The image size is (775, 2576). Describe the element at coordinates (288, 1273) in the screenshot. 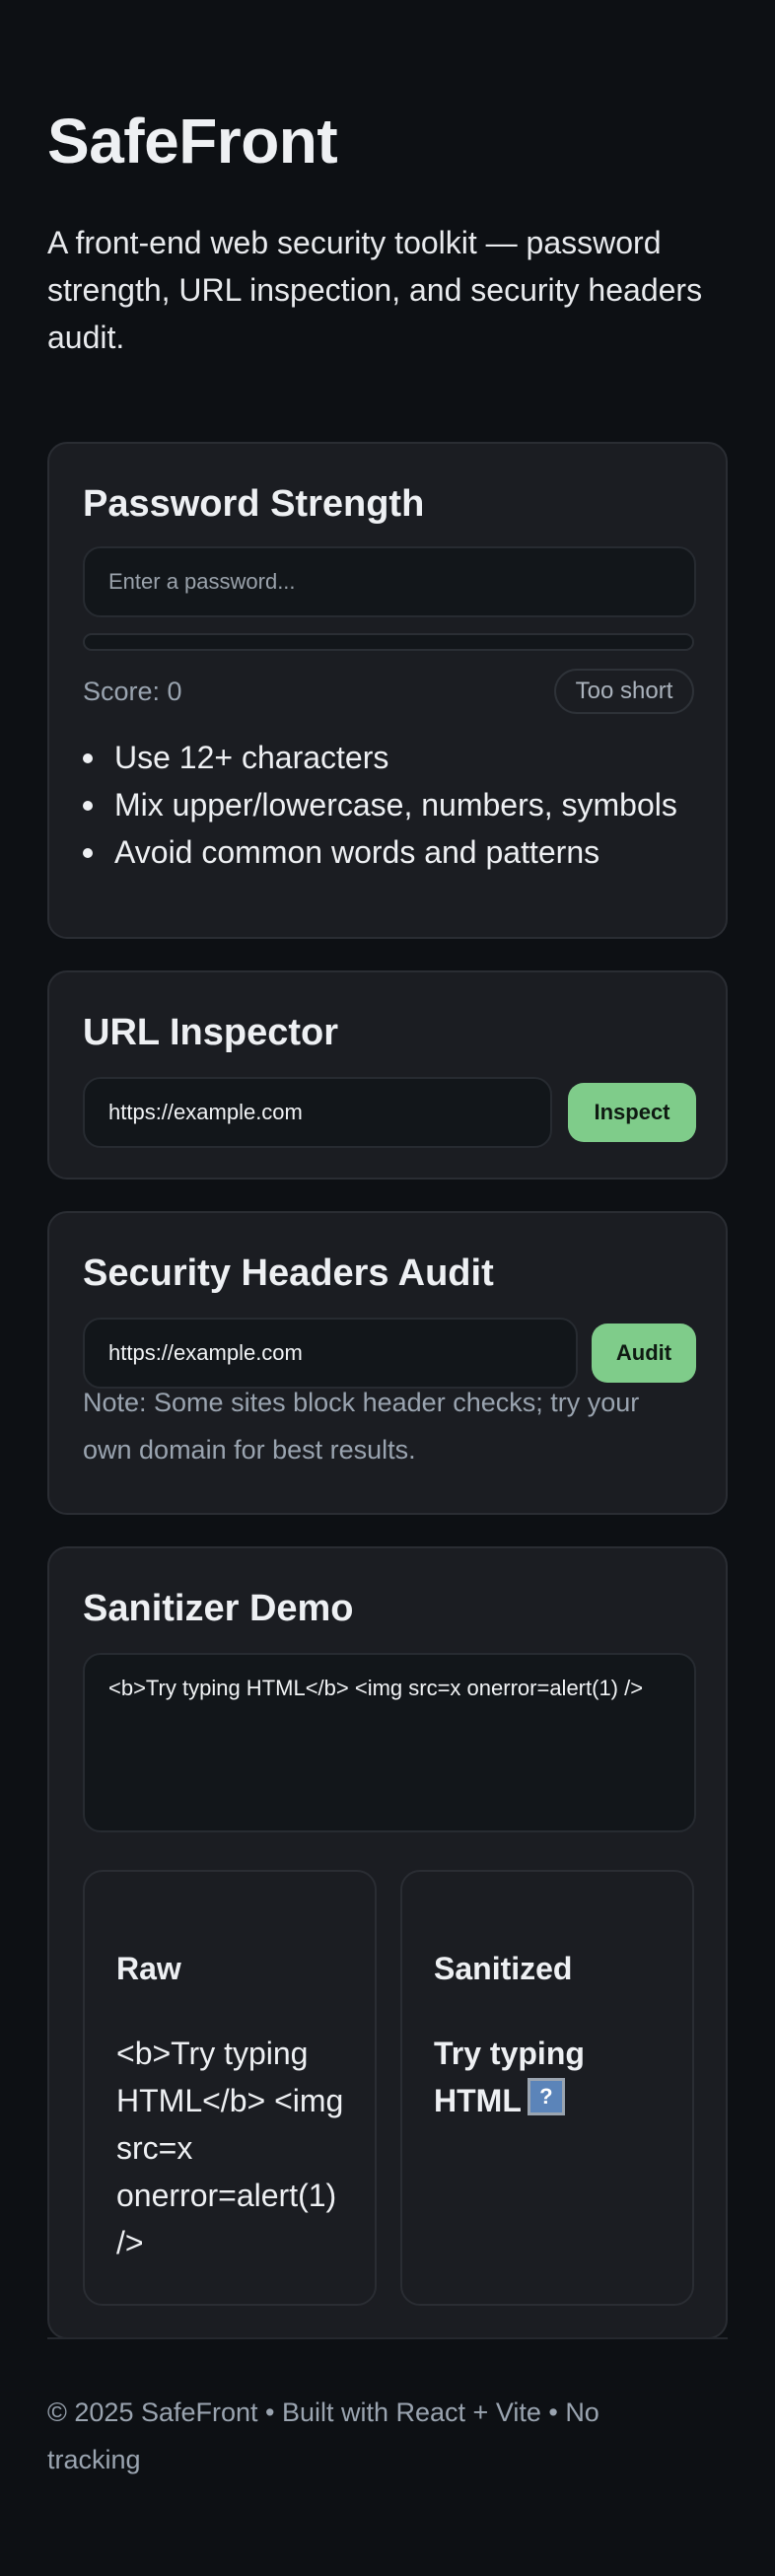

I see `security-headers-heading: Security Headers Audit` at that location.